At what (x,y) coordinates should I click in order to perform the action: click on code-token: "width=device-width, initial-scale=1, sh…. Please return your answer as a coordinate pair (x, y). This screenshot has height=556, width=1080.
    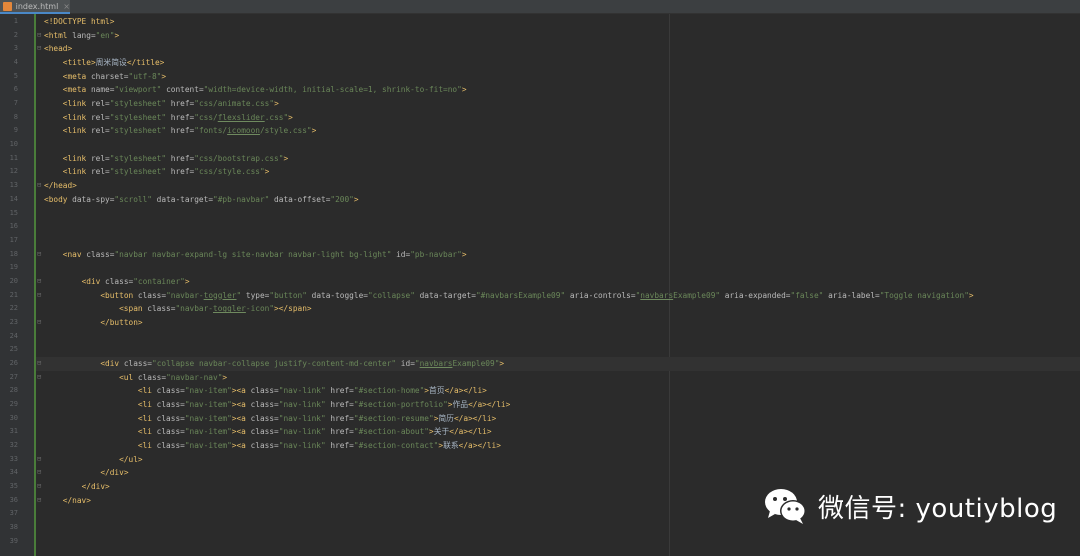
    Looking at the image, I should click on (332, 90).